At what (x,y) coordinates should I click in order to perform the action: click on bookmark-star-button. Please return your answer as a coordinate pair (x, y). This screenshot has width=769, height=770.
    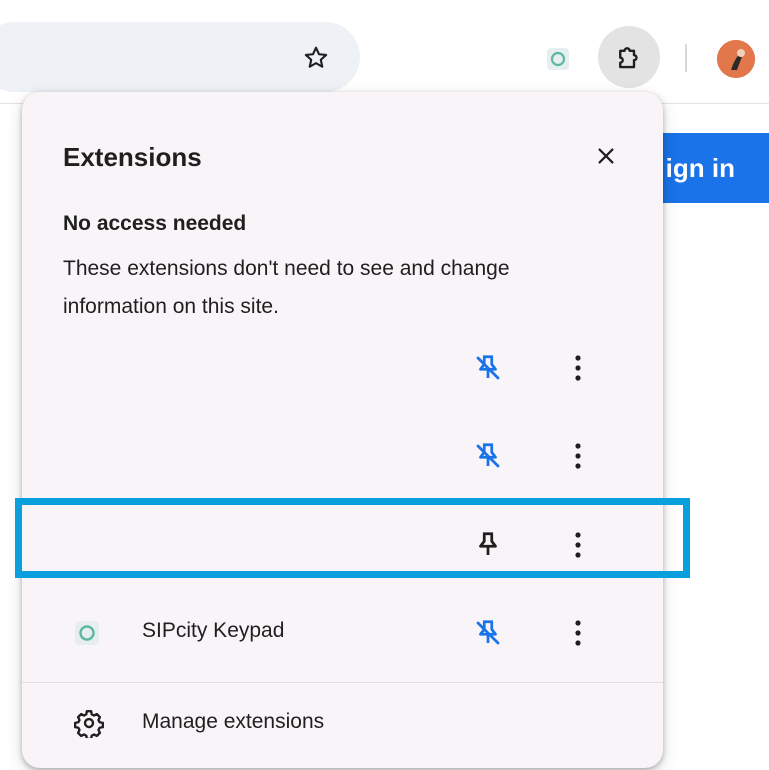
    Looking at the image, I should click on (316, 58).